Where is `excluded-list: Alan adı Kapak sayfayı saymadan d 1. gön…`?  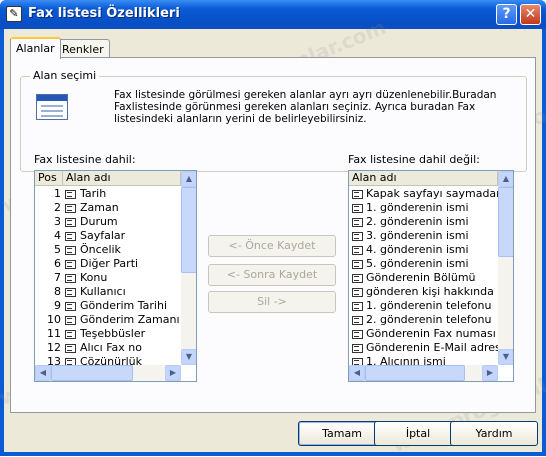
excluded-list: Alan adı Kapak sayfayı saymadan d 1. gön… is located at coordinates (431, 276).